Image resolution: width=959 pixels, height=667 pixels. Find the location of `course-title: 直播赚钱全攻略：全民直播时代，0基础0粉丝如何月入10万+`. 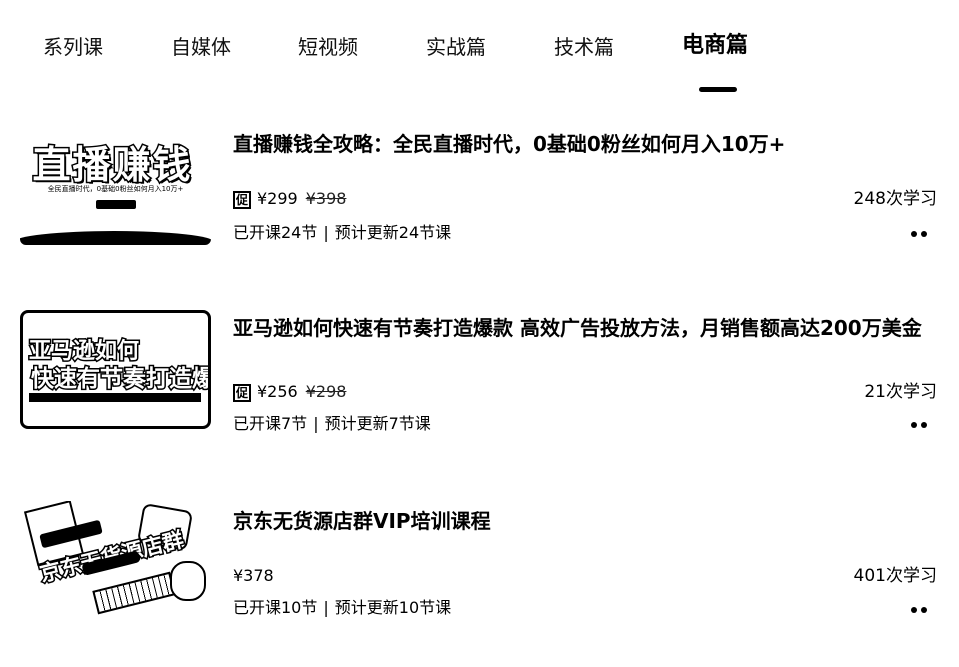

course-title: 直播赚钱全攻略：全民直播时代，0基础0粉丝如何月入10万+ is located at coordinates (585, 144).